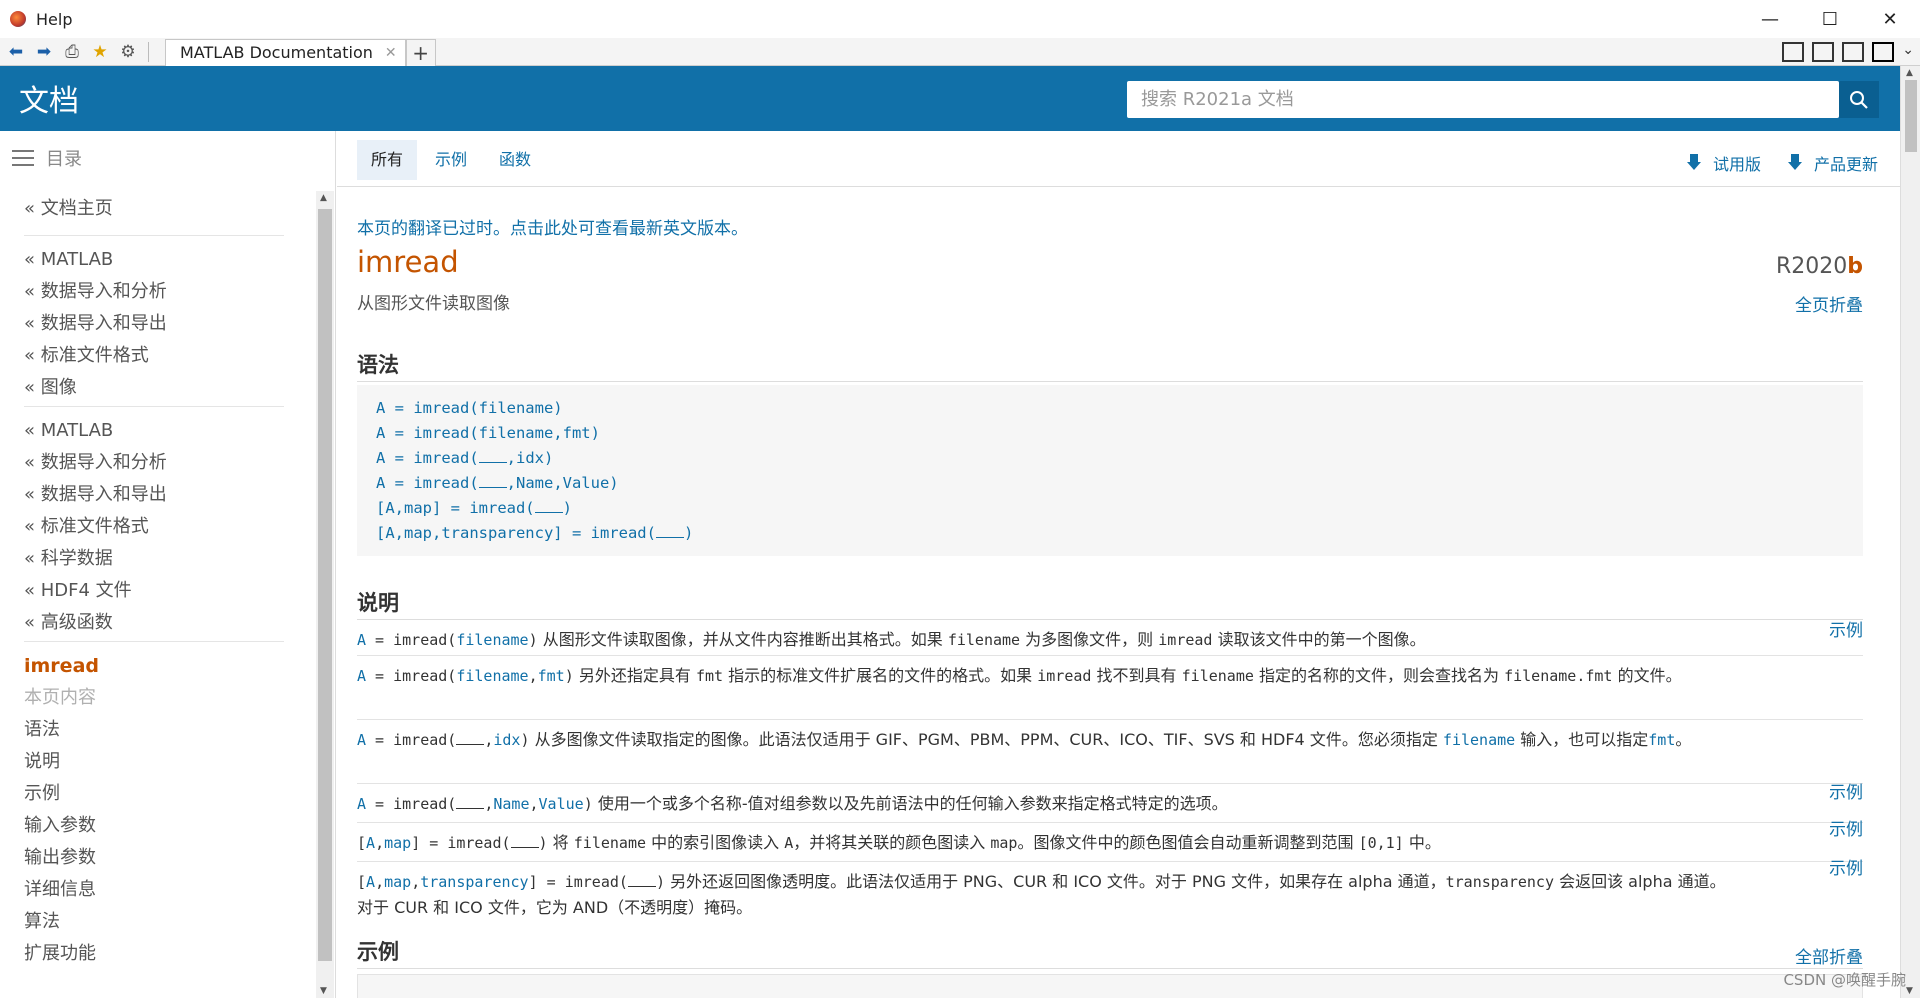 Image resolution: width=1920 pixels, height=998 pixels. Describe the element at coordinates (44, 52) in the screenshot. I see `forward-arrow-icon: ➡` at that location.